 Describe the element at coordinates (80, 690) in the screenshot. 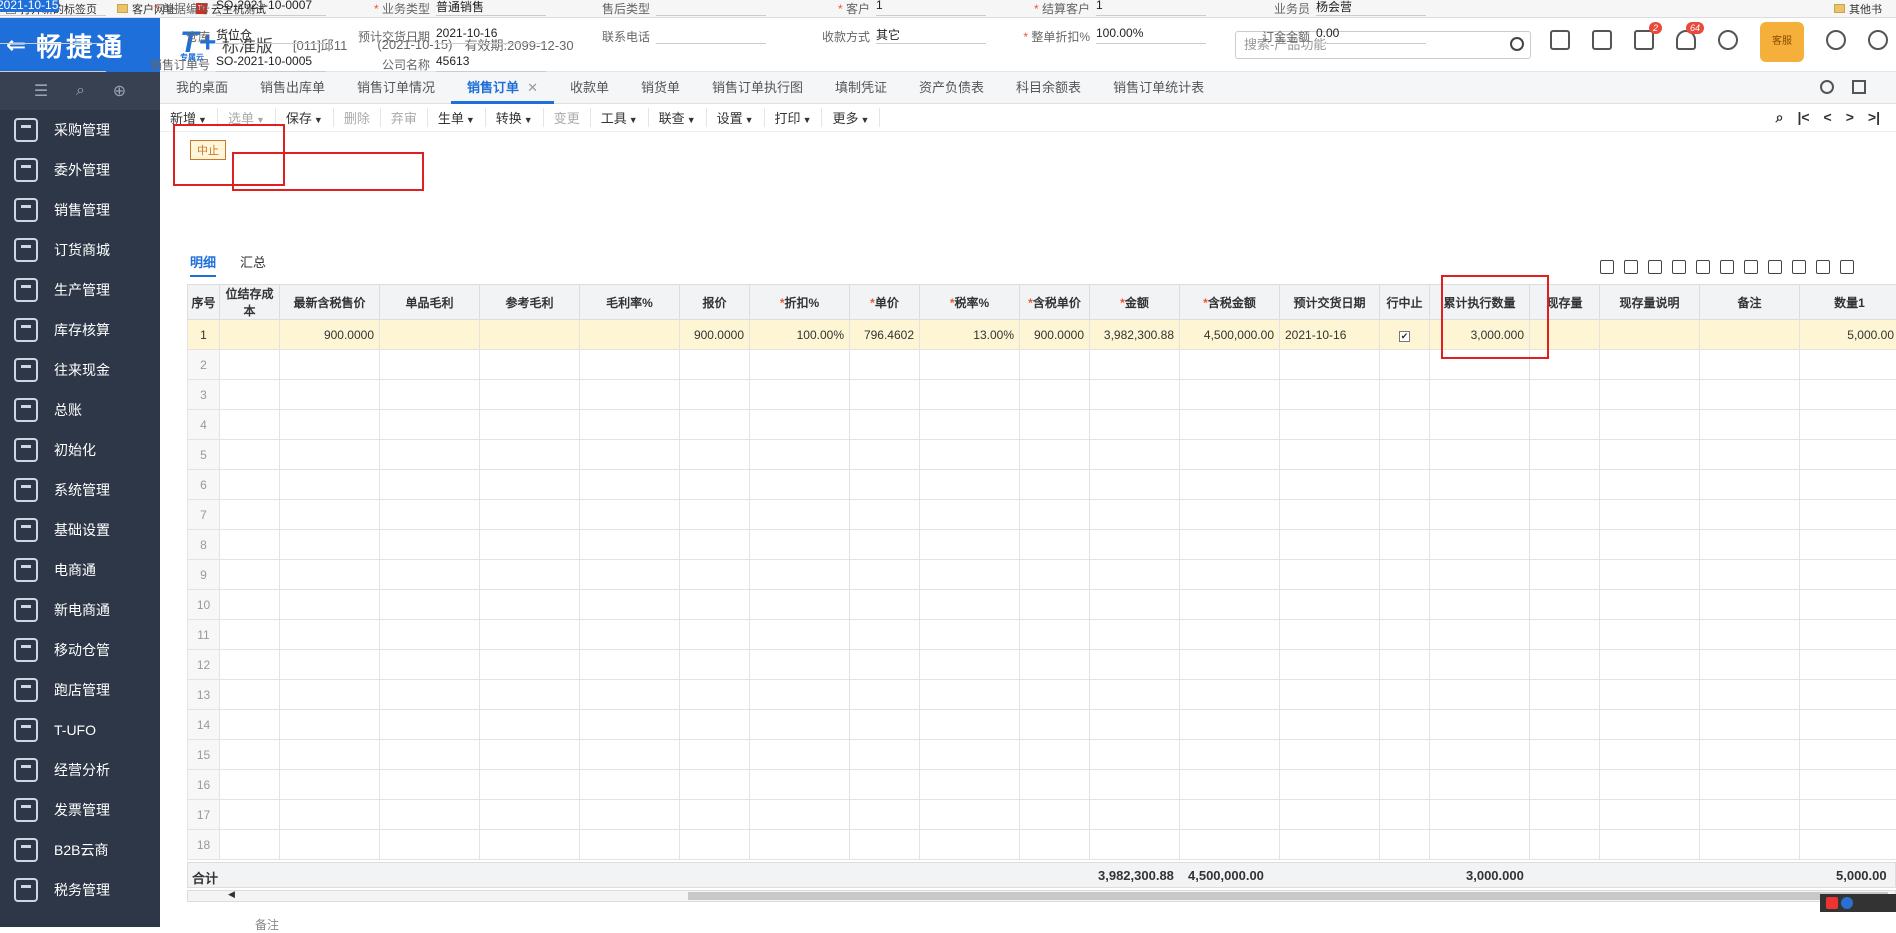

I see `sidebar-item: 跑店管理` at that location.